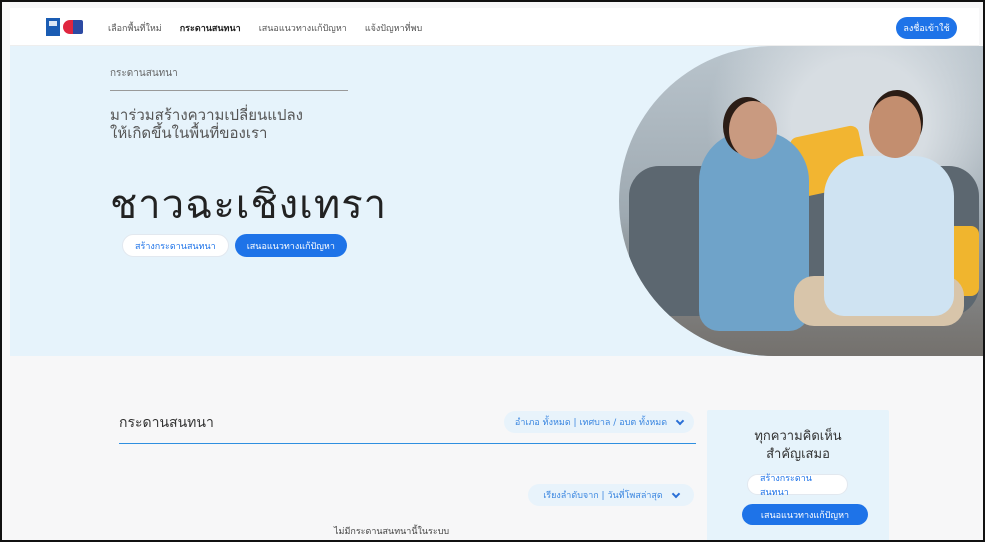 The height and width of the screenshot is (542, 985). I want to click on hero-subtitle-line-1: มาร่วมสร้างความเปลี่ยนแปลง, so click(206, 115).